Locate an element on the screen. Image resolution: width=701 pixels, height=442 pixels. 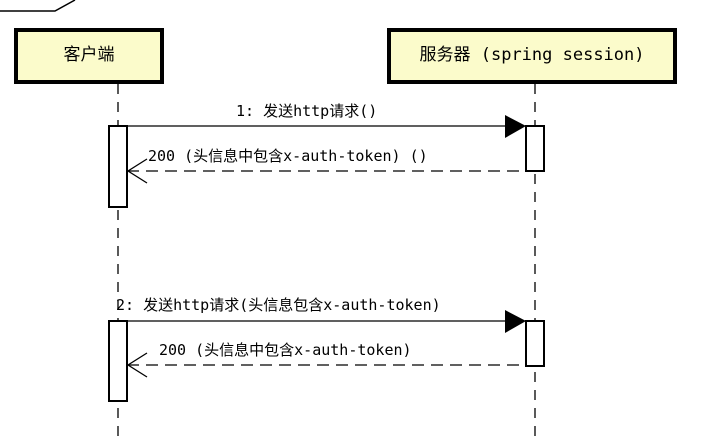
actor-server-label: 服务器 (spring session) is located at coordinates (532, 55).